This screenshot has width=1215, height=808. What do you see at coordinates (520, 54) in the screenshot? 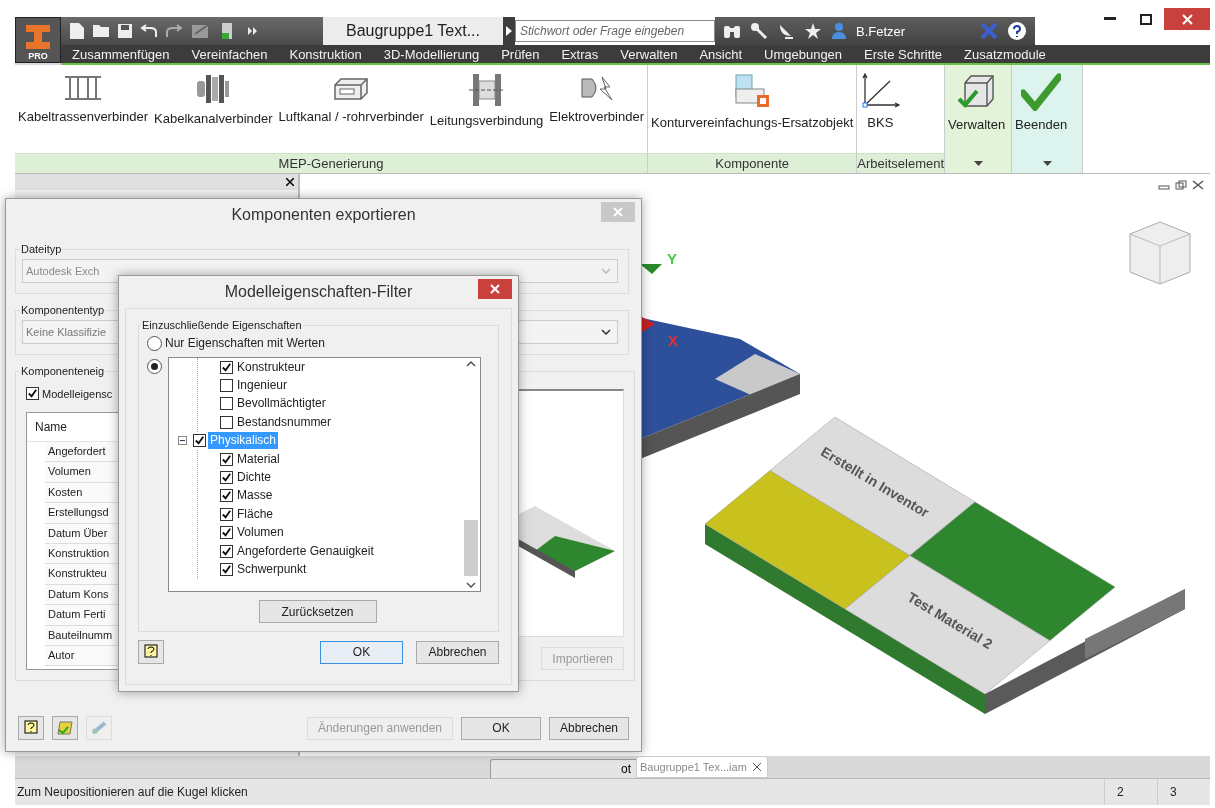
I see `ribbon-tab: Prüfen` at bounding box center [520, 54].